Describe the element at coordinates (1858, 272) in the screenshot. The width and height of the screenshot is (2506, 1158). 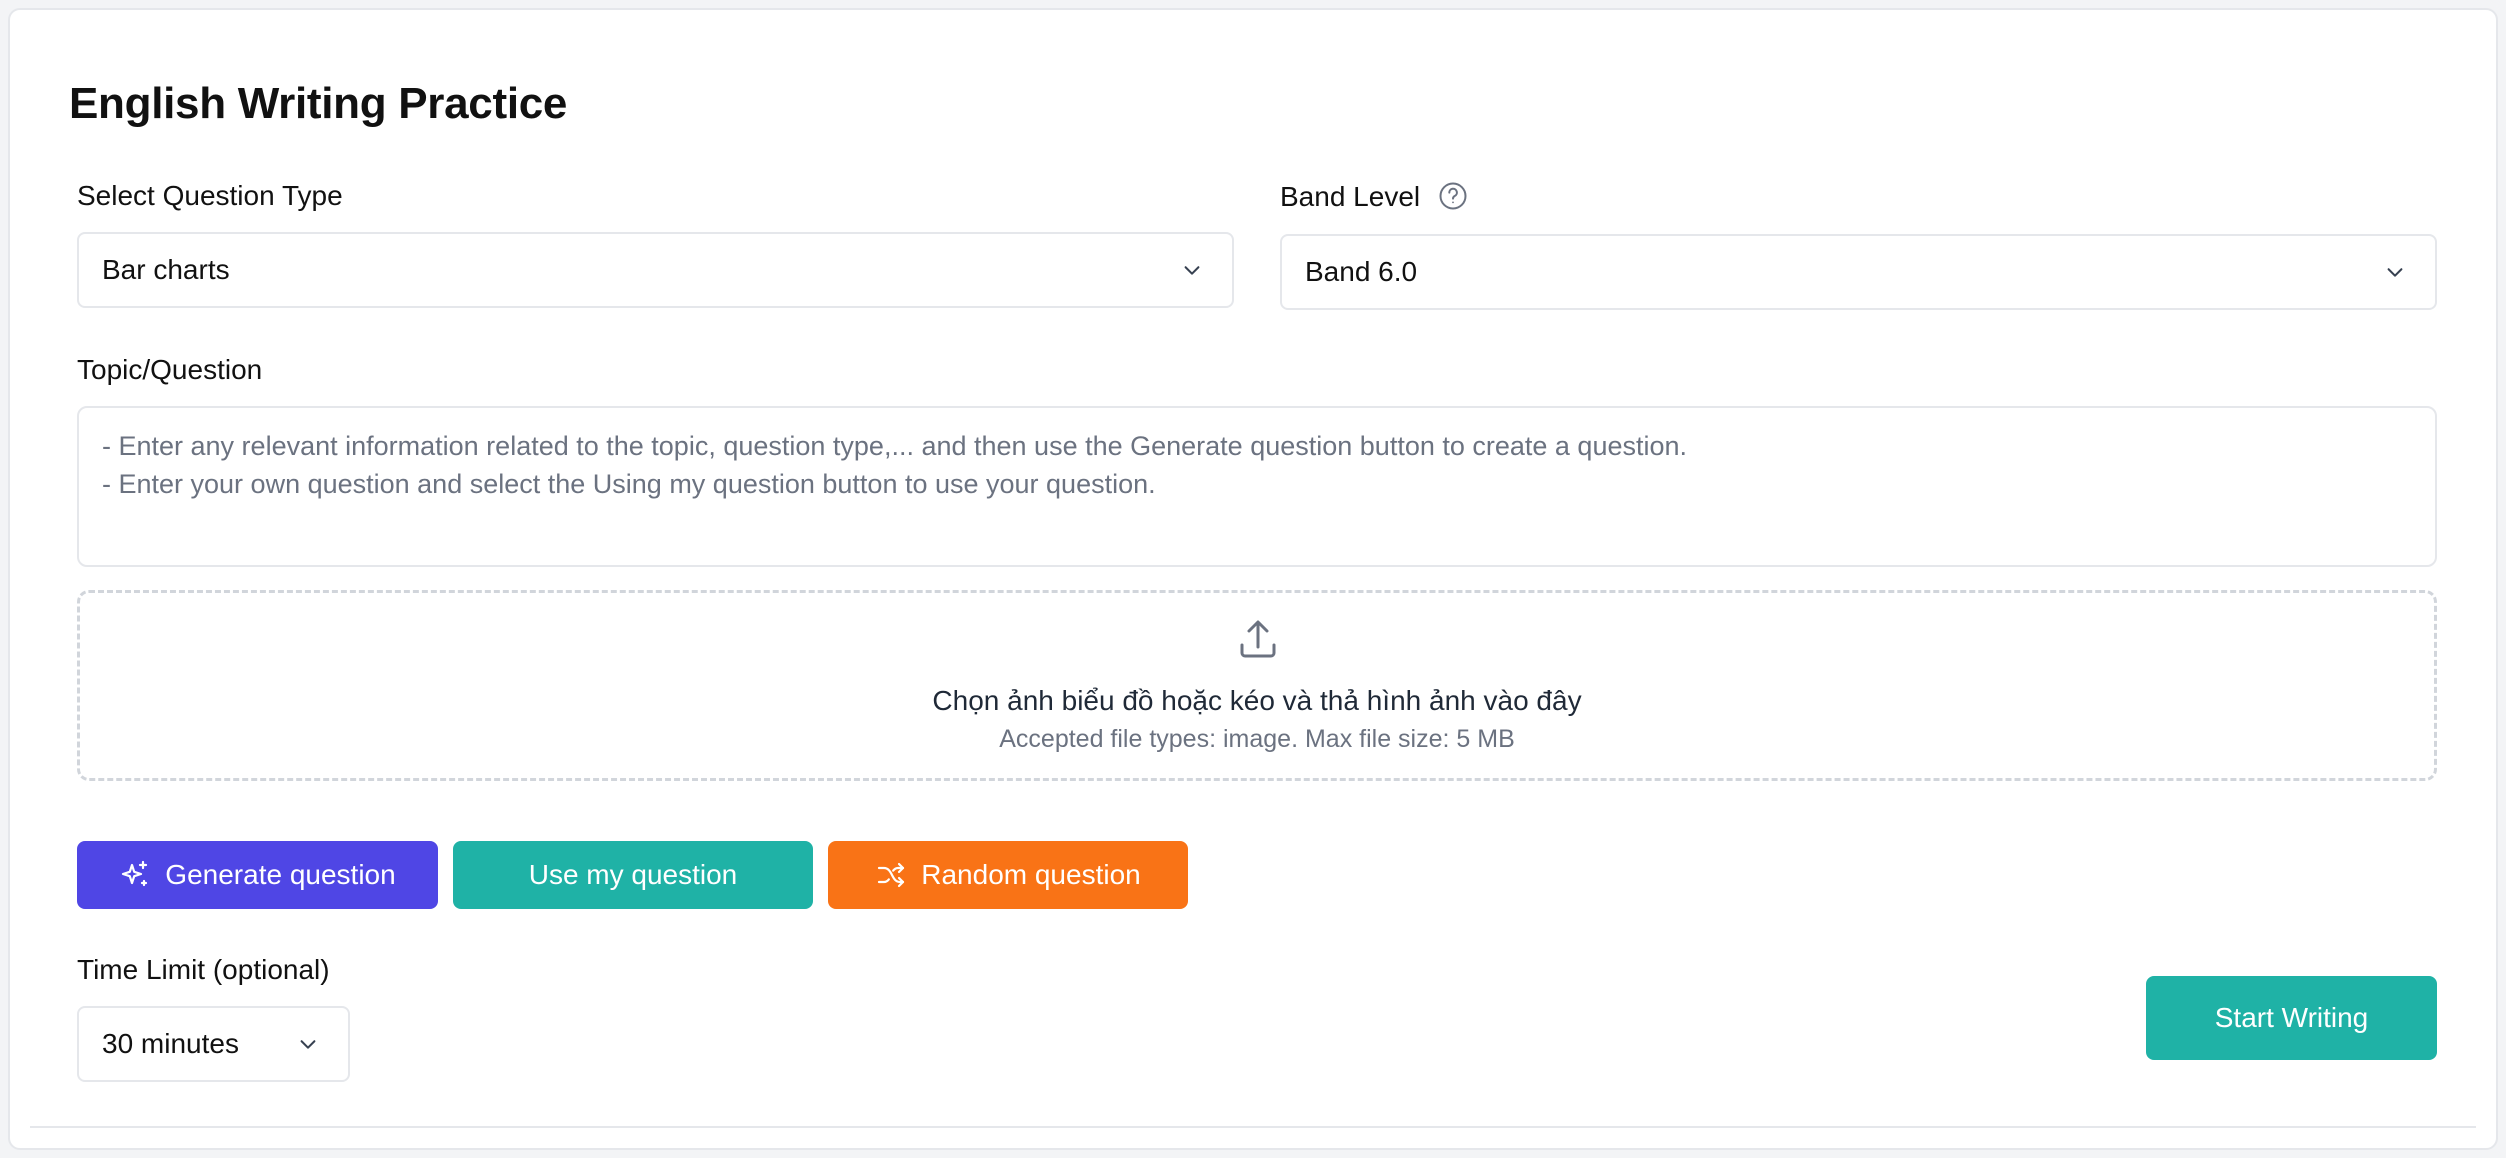
I see `band-level-select: Band 6.0` at that location.